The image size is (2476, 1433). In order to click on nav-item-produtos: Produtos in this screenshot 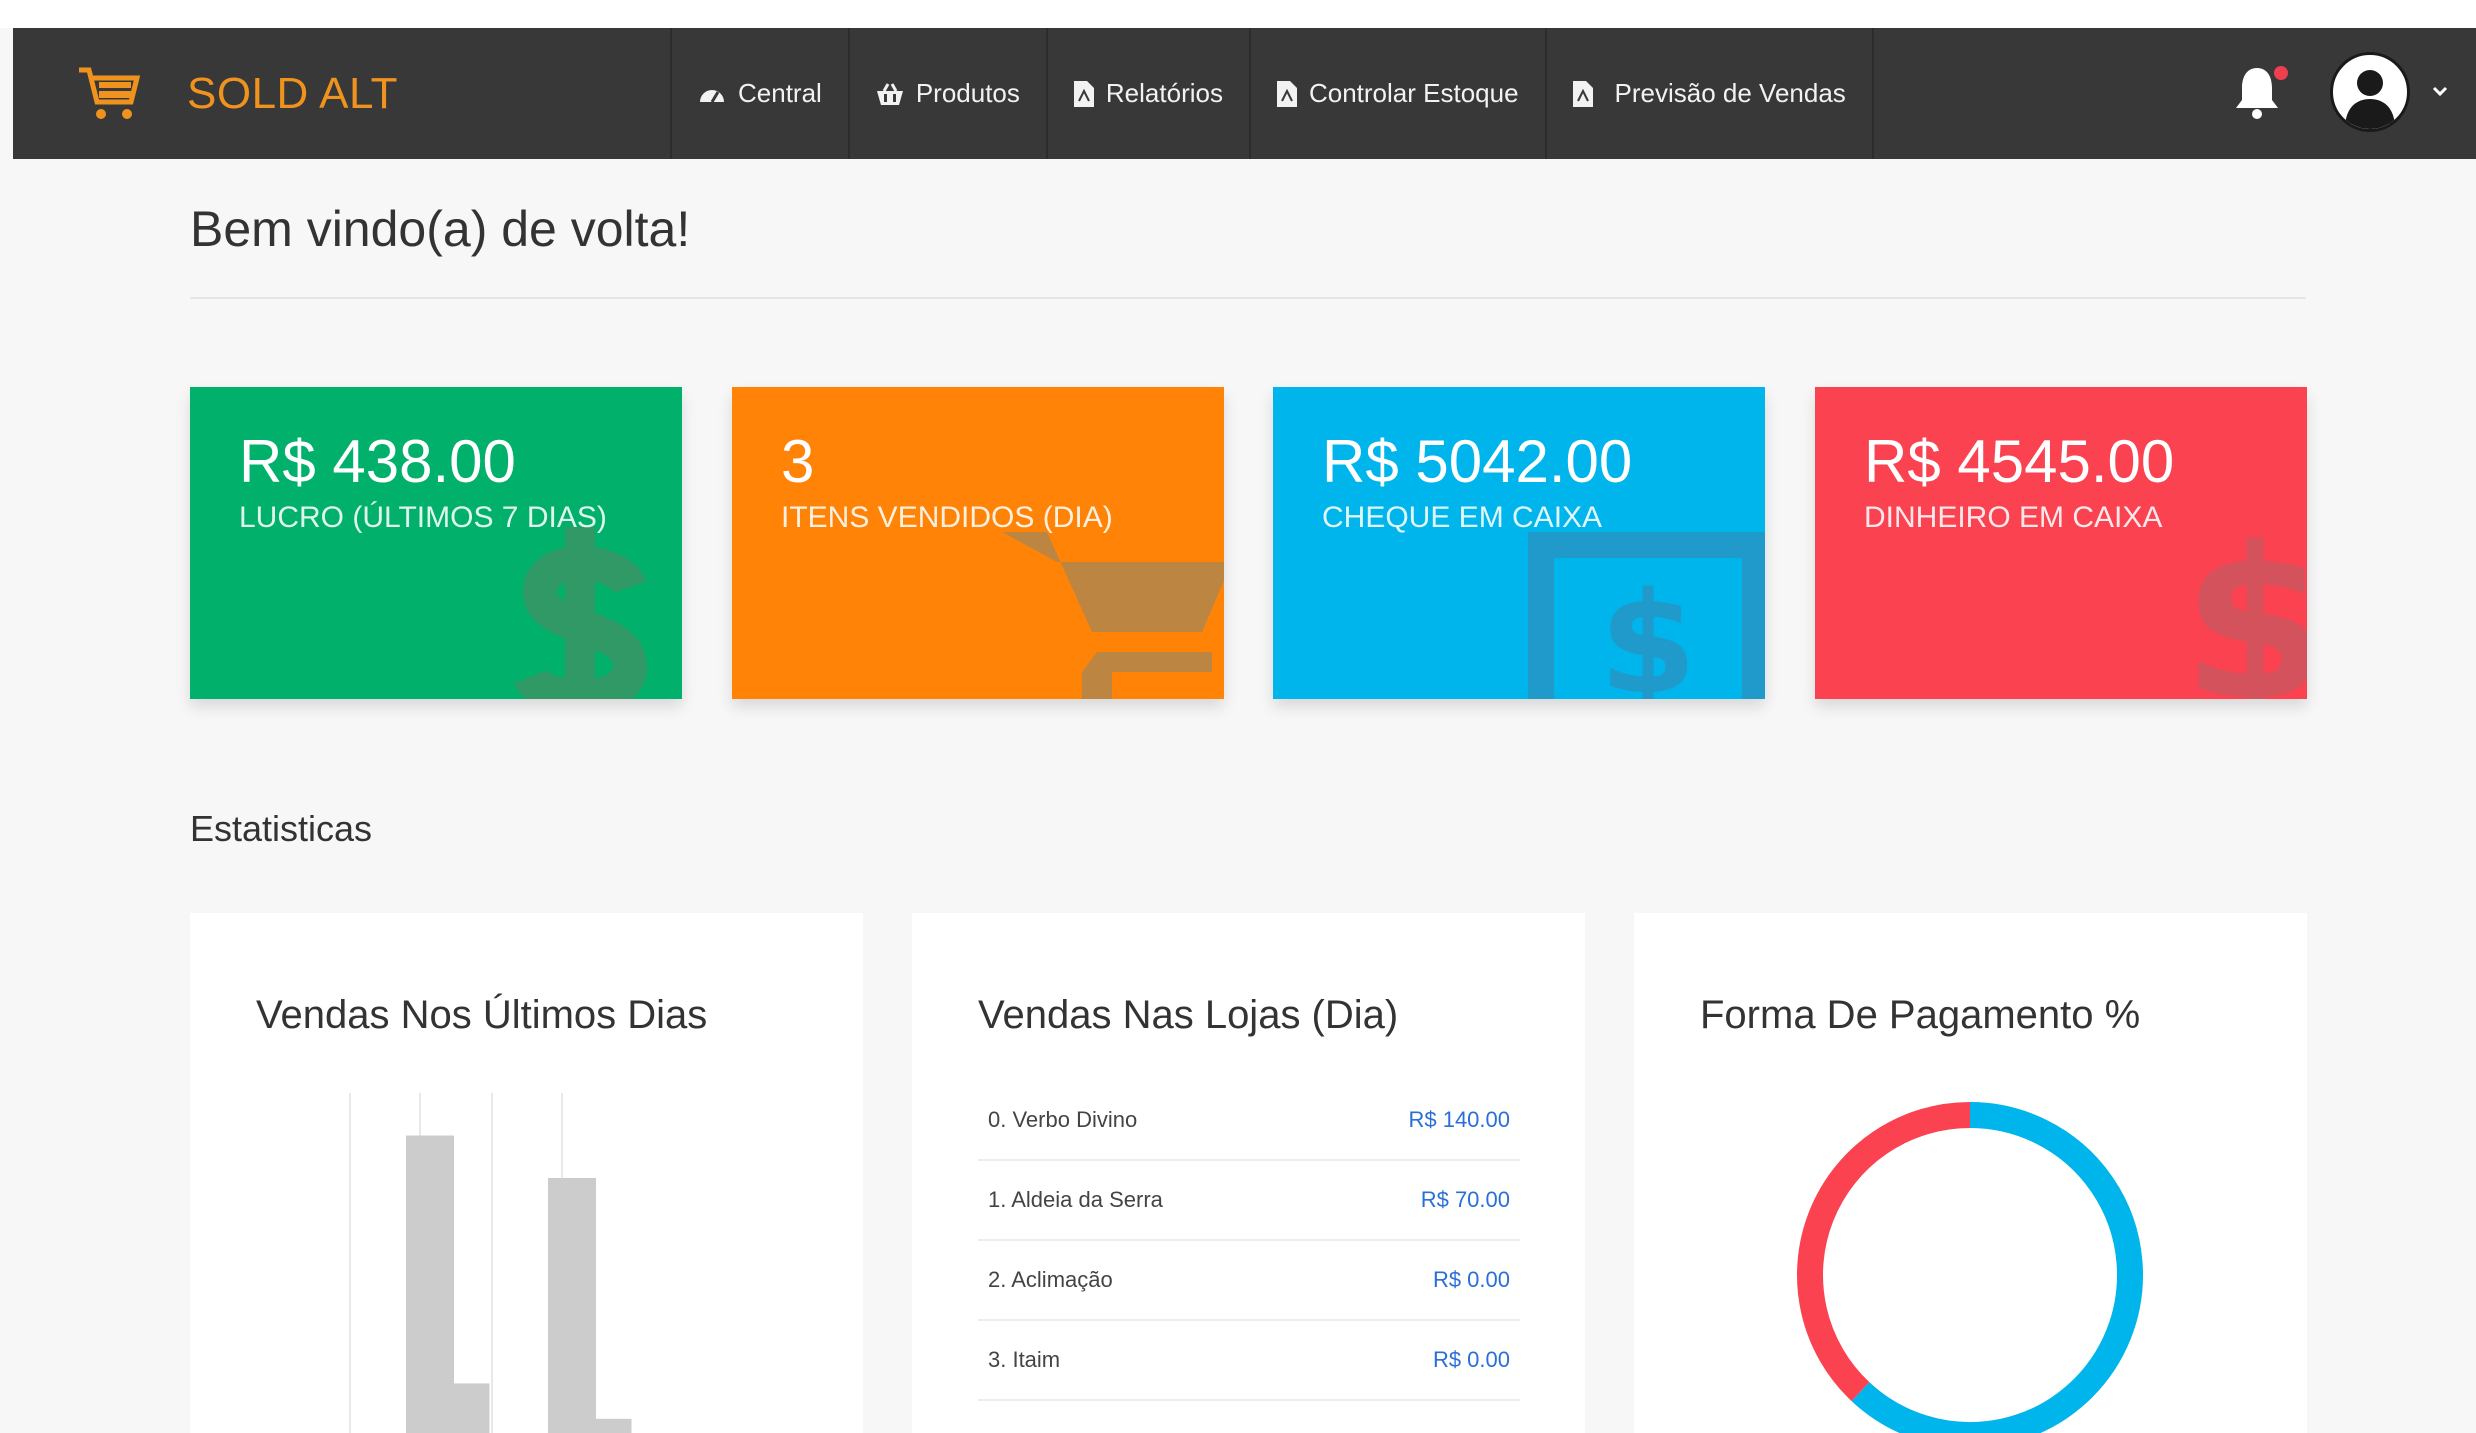, I will do `click(947, 93)`.